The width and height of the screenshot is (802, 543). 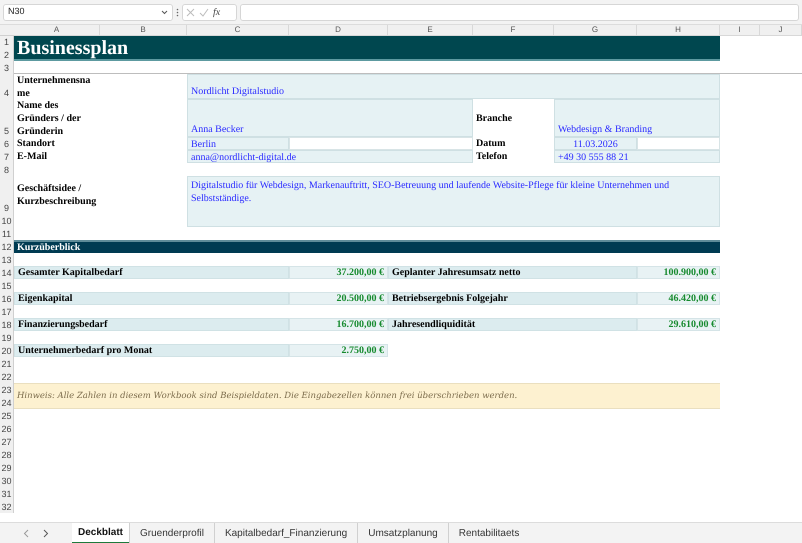 What do you see at coordinates (637, 156) in the screenshot?
I see `field-value: +49 30 555 88 21` at bounding box center [637, 156].